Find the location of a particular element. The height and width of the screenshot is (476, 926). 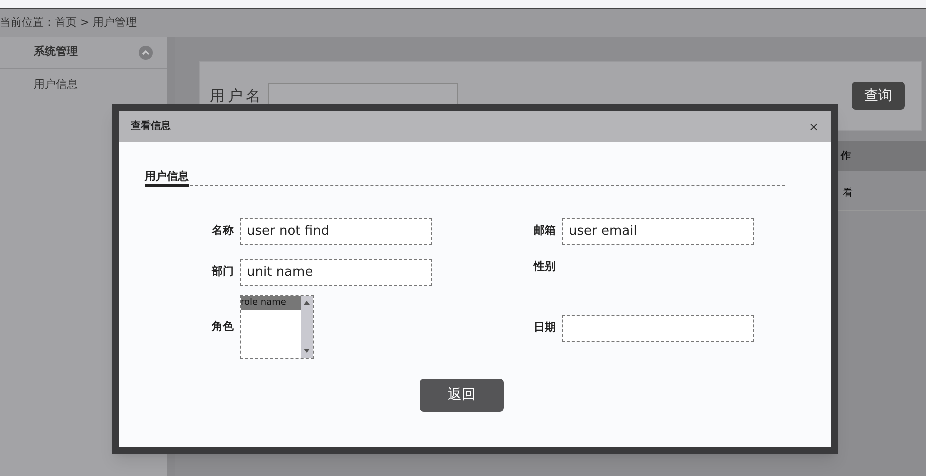

input-field: unit name is located at coordinates (336, 272).